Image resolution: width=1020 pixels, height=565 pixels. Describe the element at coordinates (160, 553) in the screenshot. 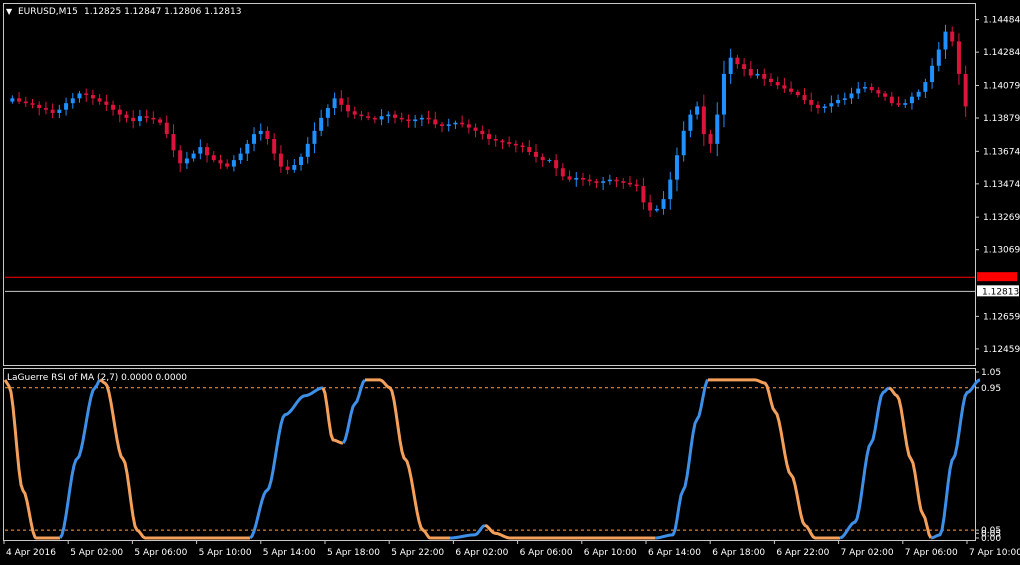

I see `time-tick-label: 5 Apr 06:00` at that location.